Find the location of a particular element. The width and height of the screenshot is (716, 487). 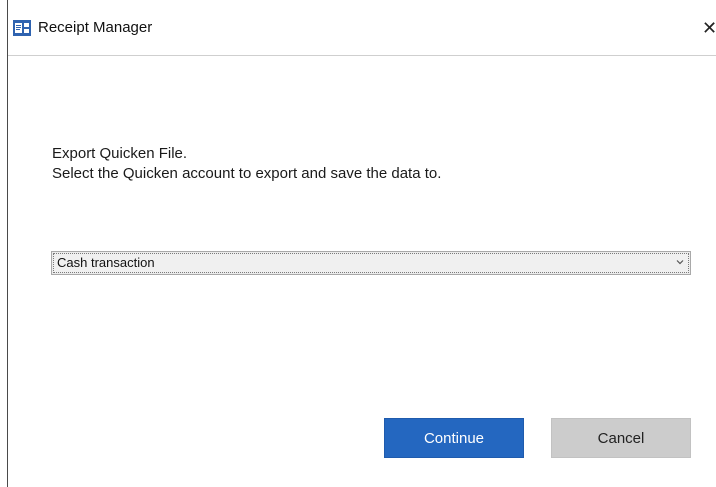

continue-button: Continue is located at coordinates (454, 438).